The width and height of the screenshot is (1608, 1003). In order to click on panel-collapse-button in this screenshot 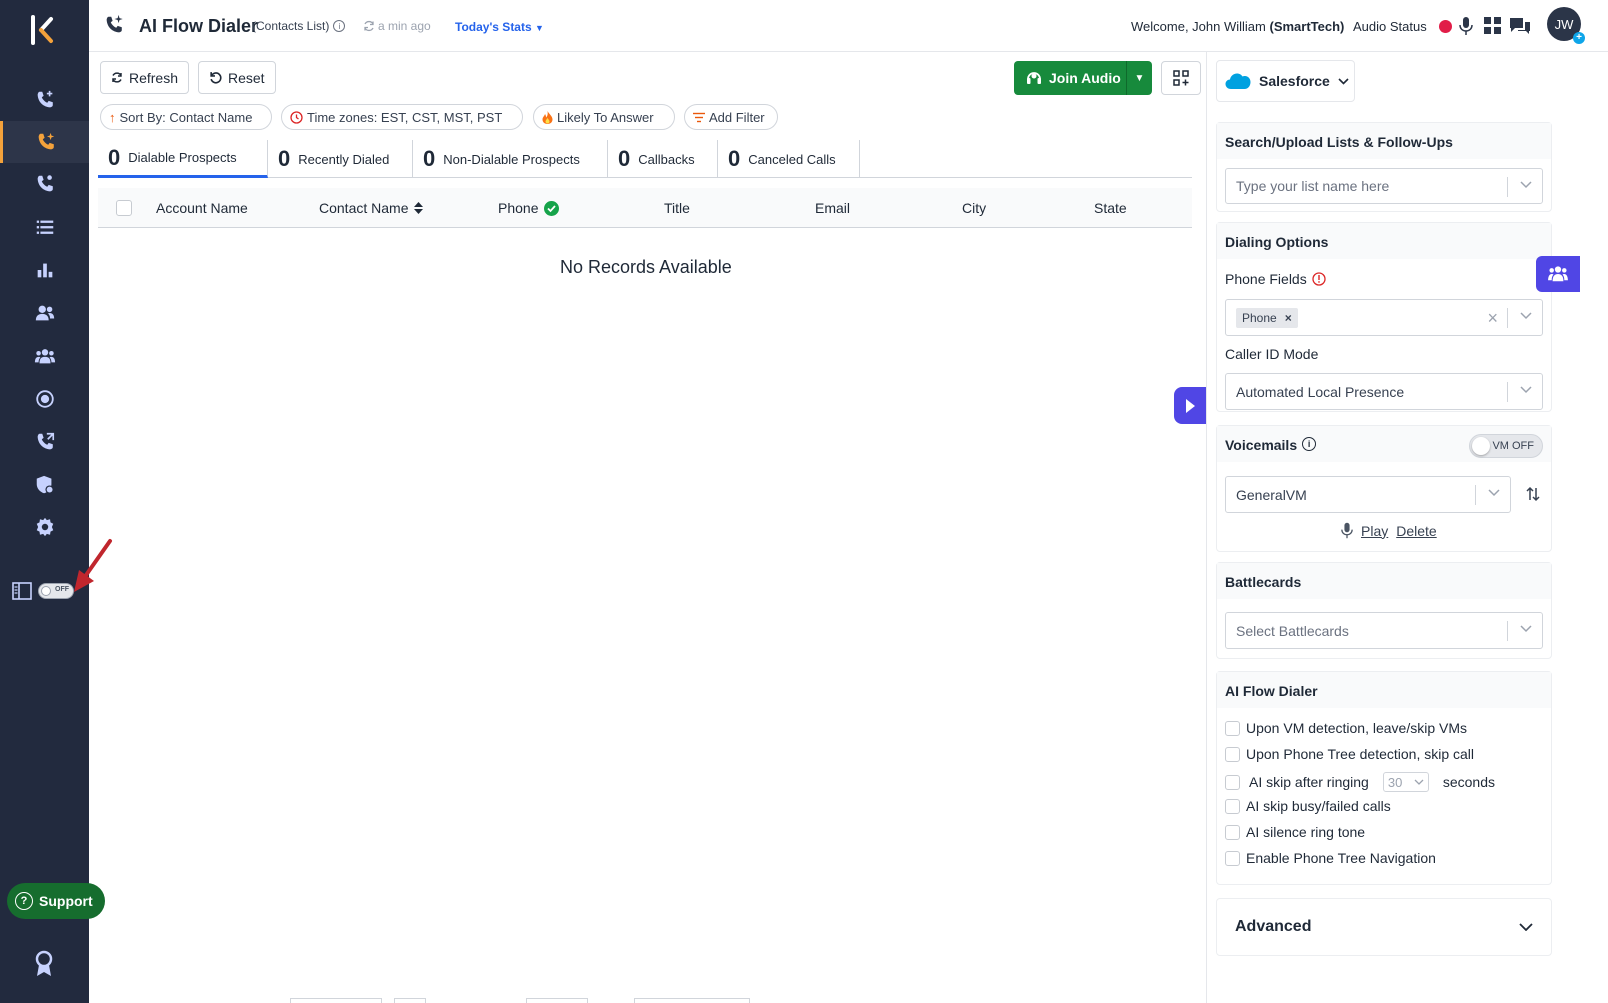, I will do `click(1190, 405)`.